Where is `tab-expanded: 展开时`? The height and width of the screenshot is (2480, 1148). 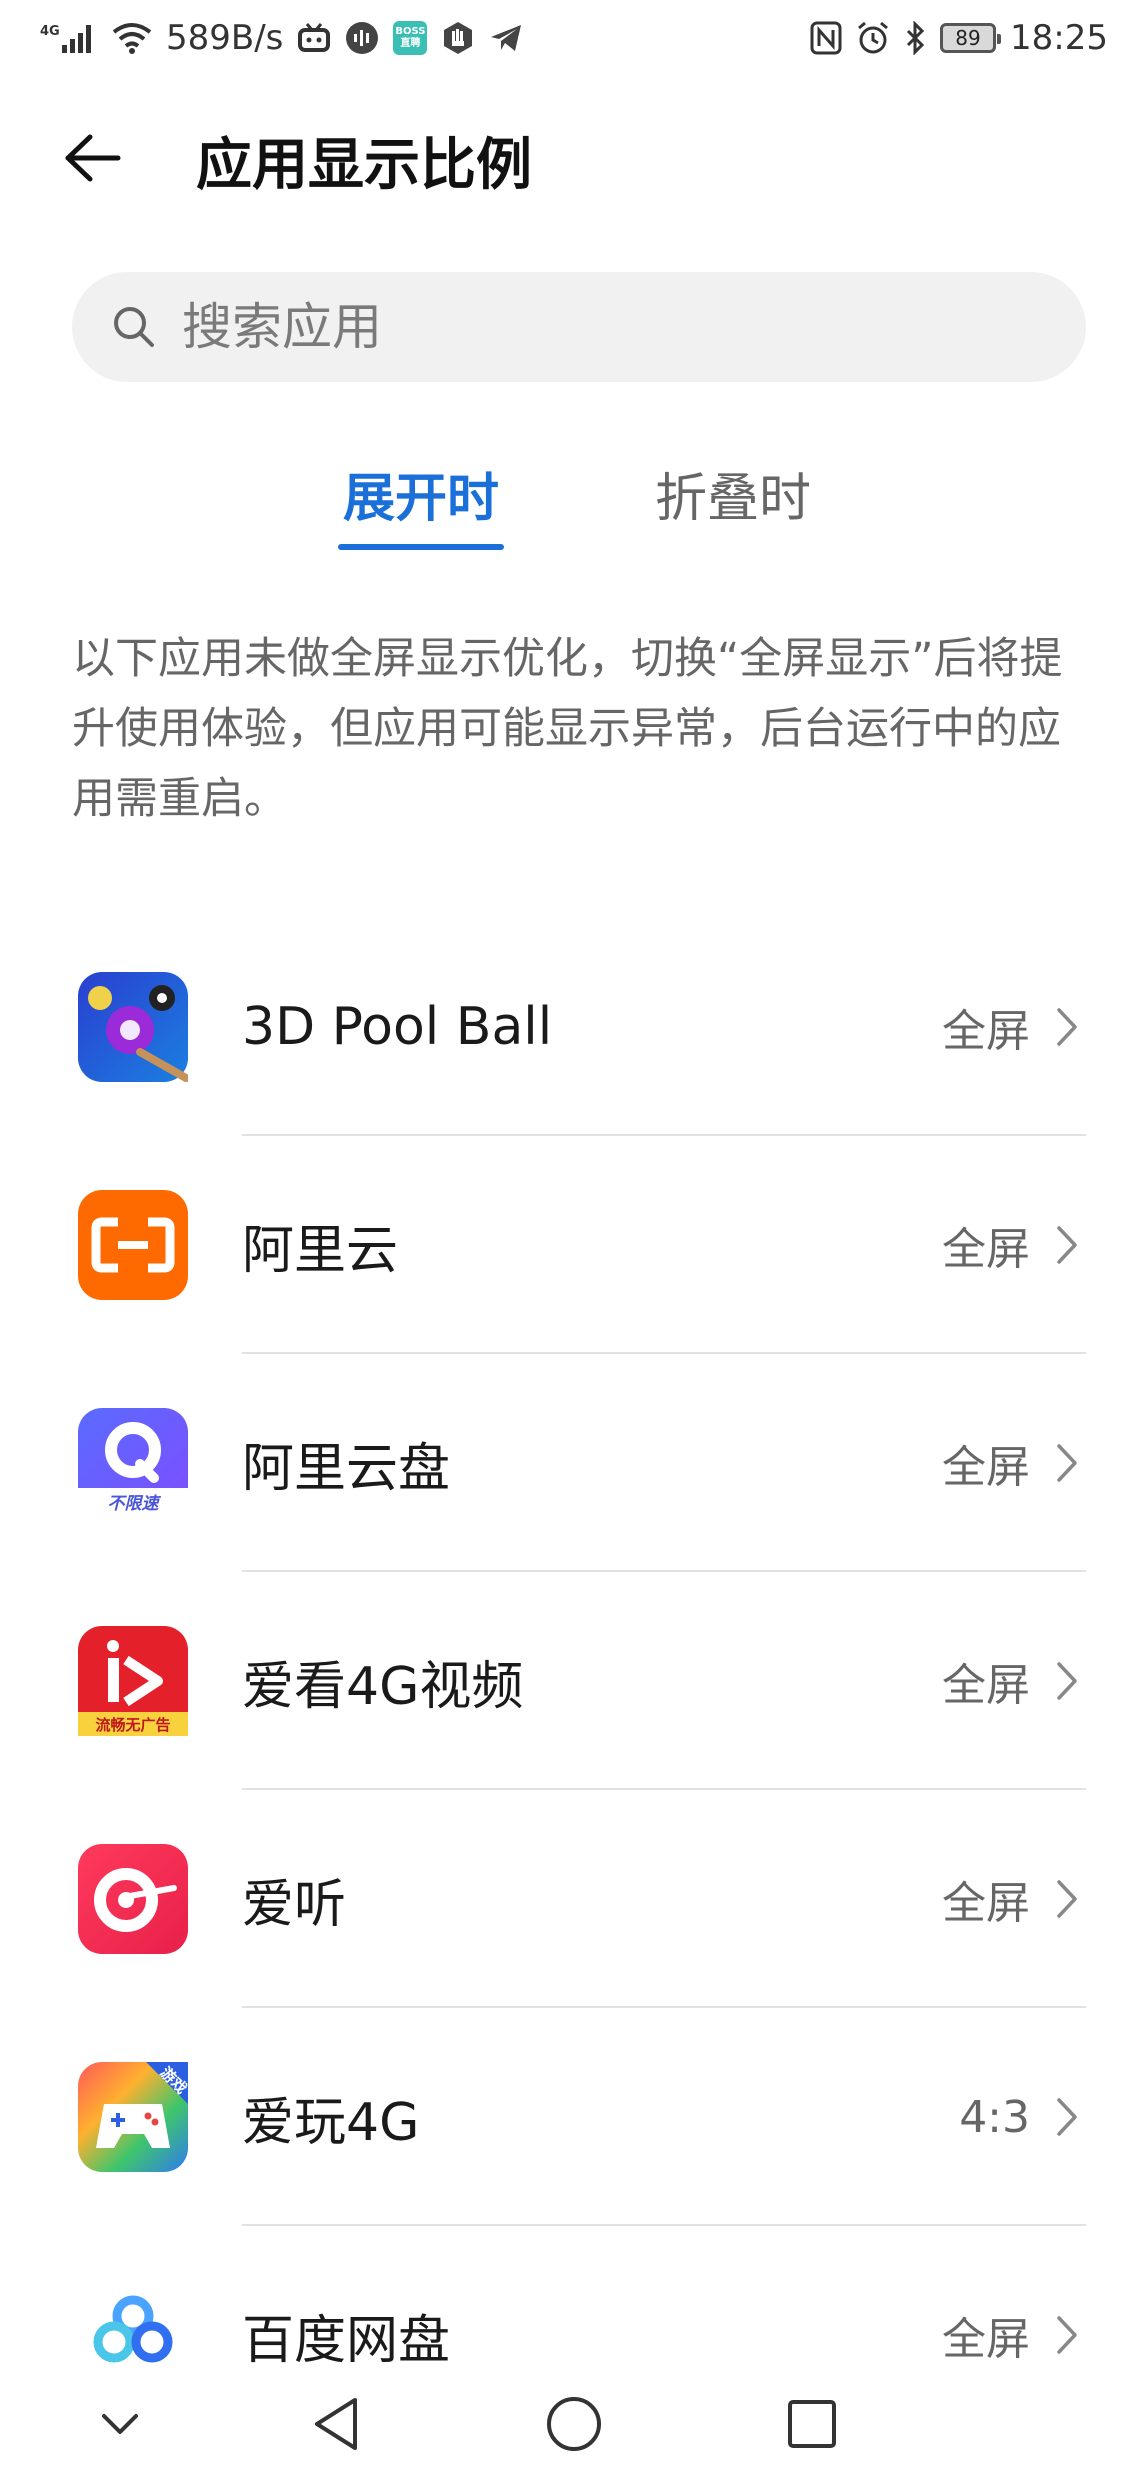 tab-expanded: 展开时 is located at coordinates (421, 506).